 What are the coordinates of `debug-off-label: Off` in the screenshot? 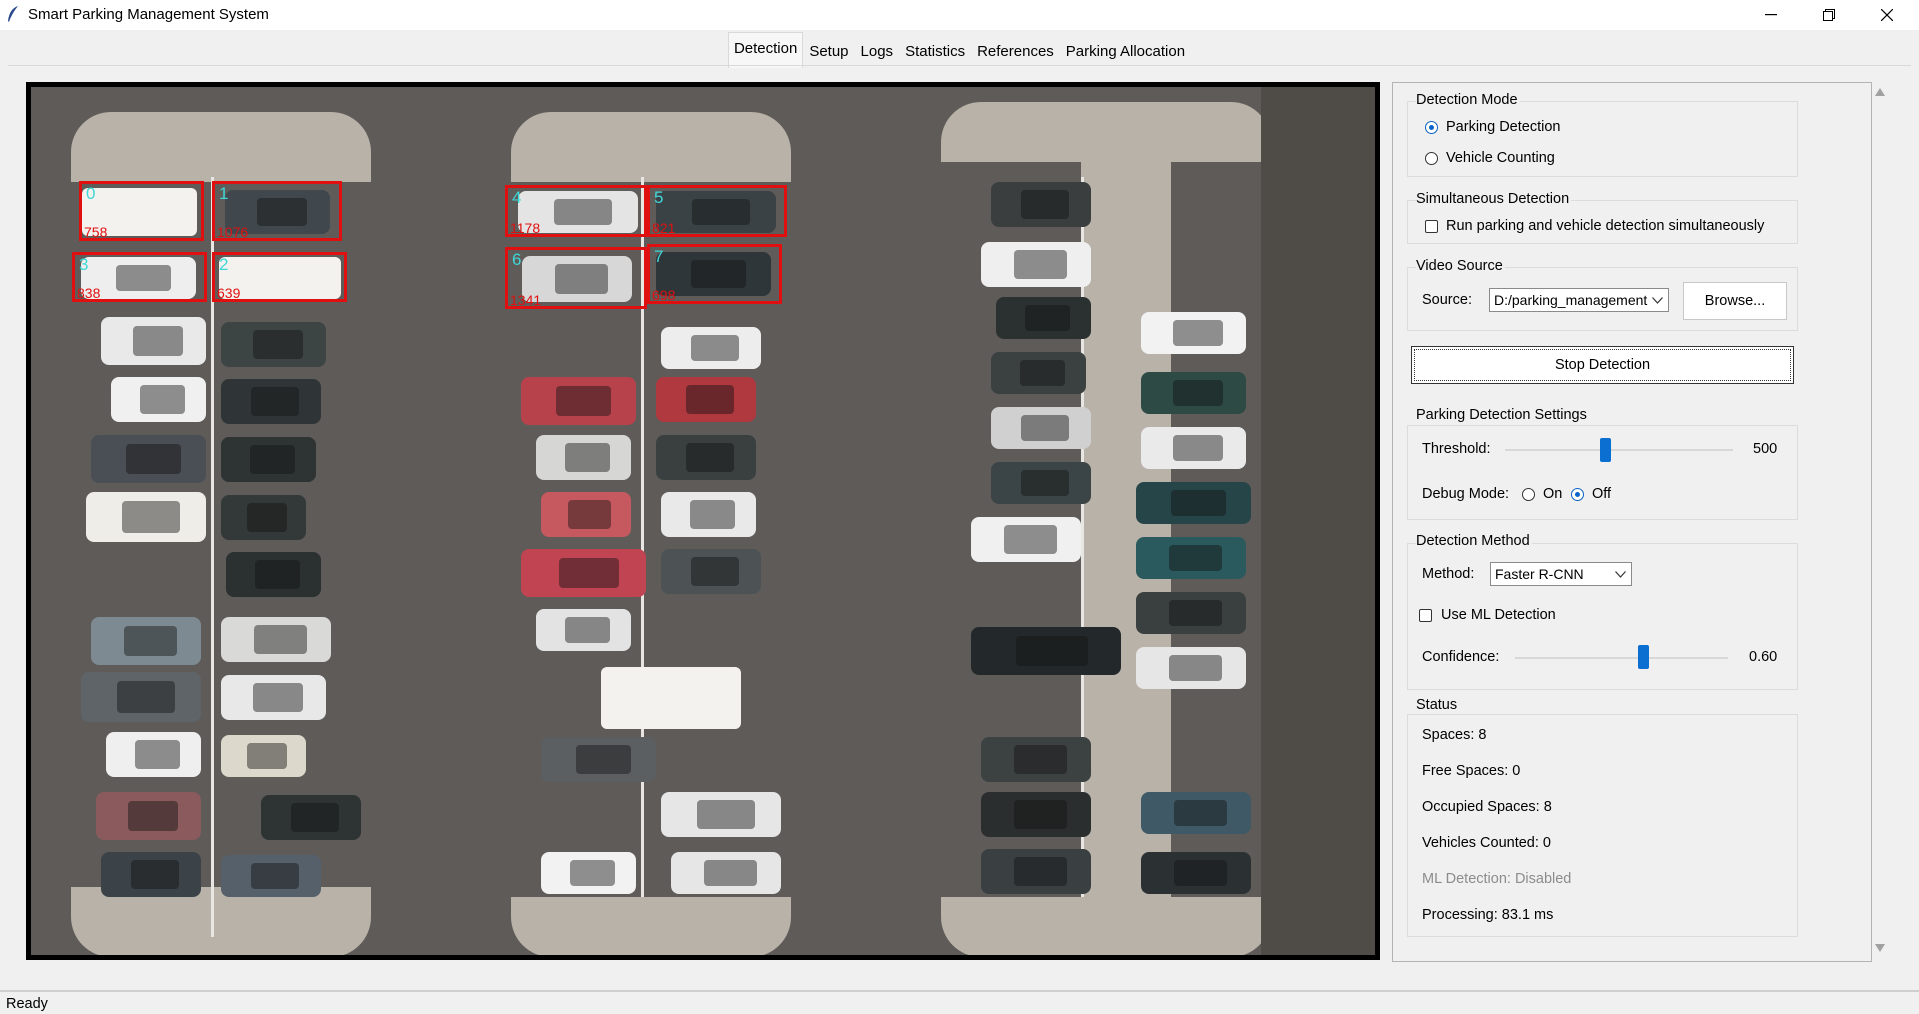 It's located at (1601, 494).